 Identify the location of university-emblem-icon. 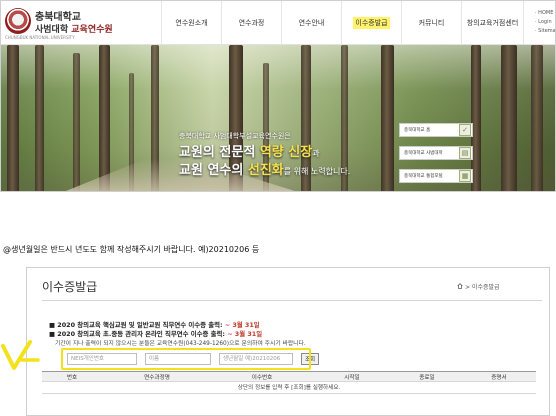
(18, 21).